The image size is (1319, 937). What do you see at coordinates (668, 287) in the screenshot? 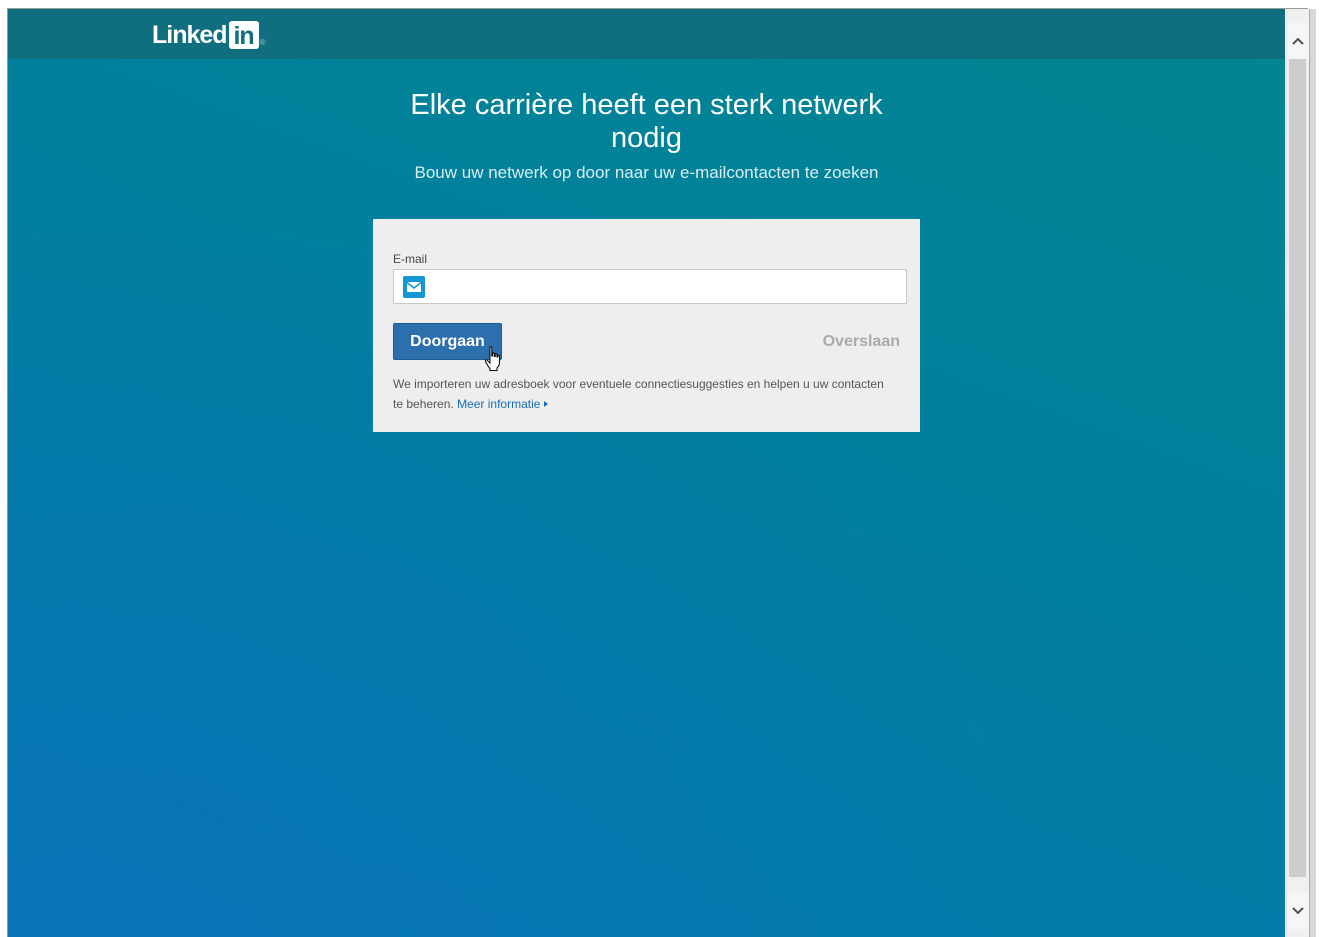
I see `email-input` at bounding box center [668, 287].